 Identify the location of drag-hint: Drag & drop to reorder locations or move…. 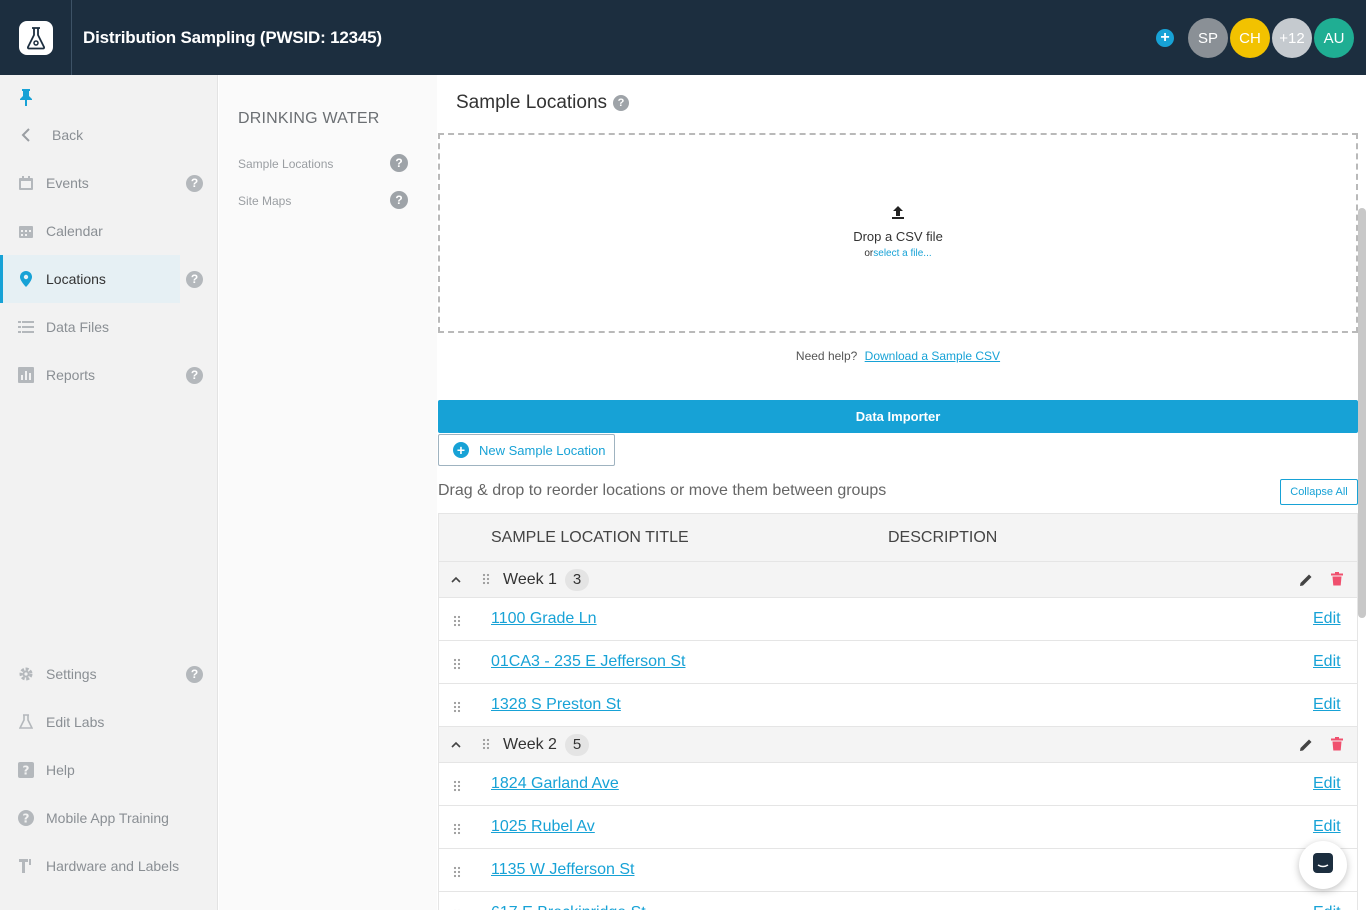
(662, 490).